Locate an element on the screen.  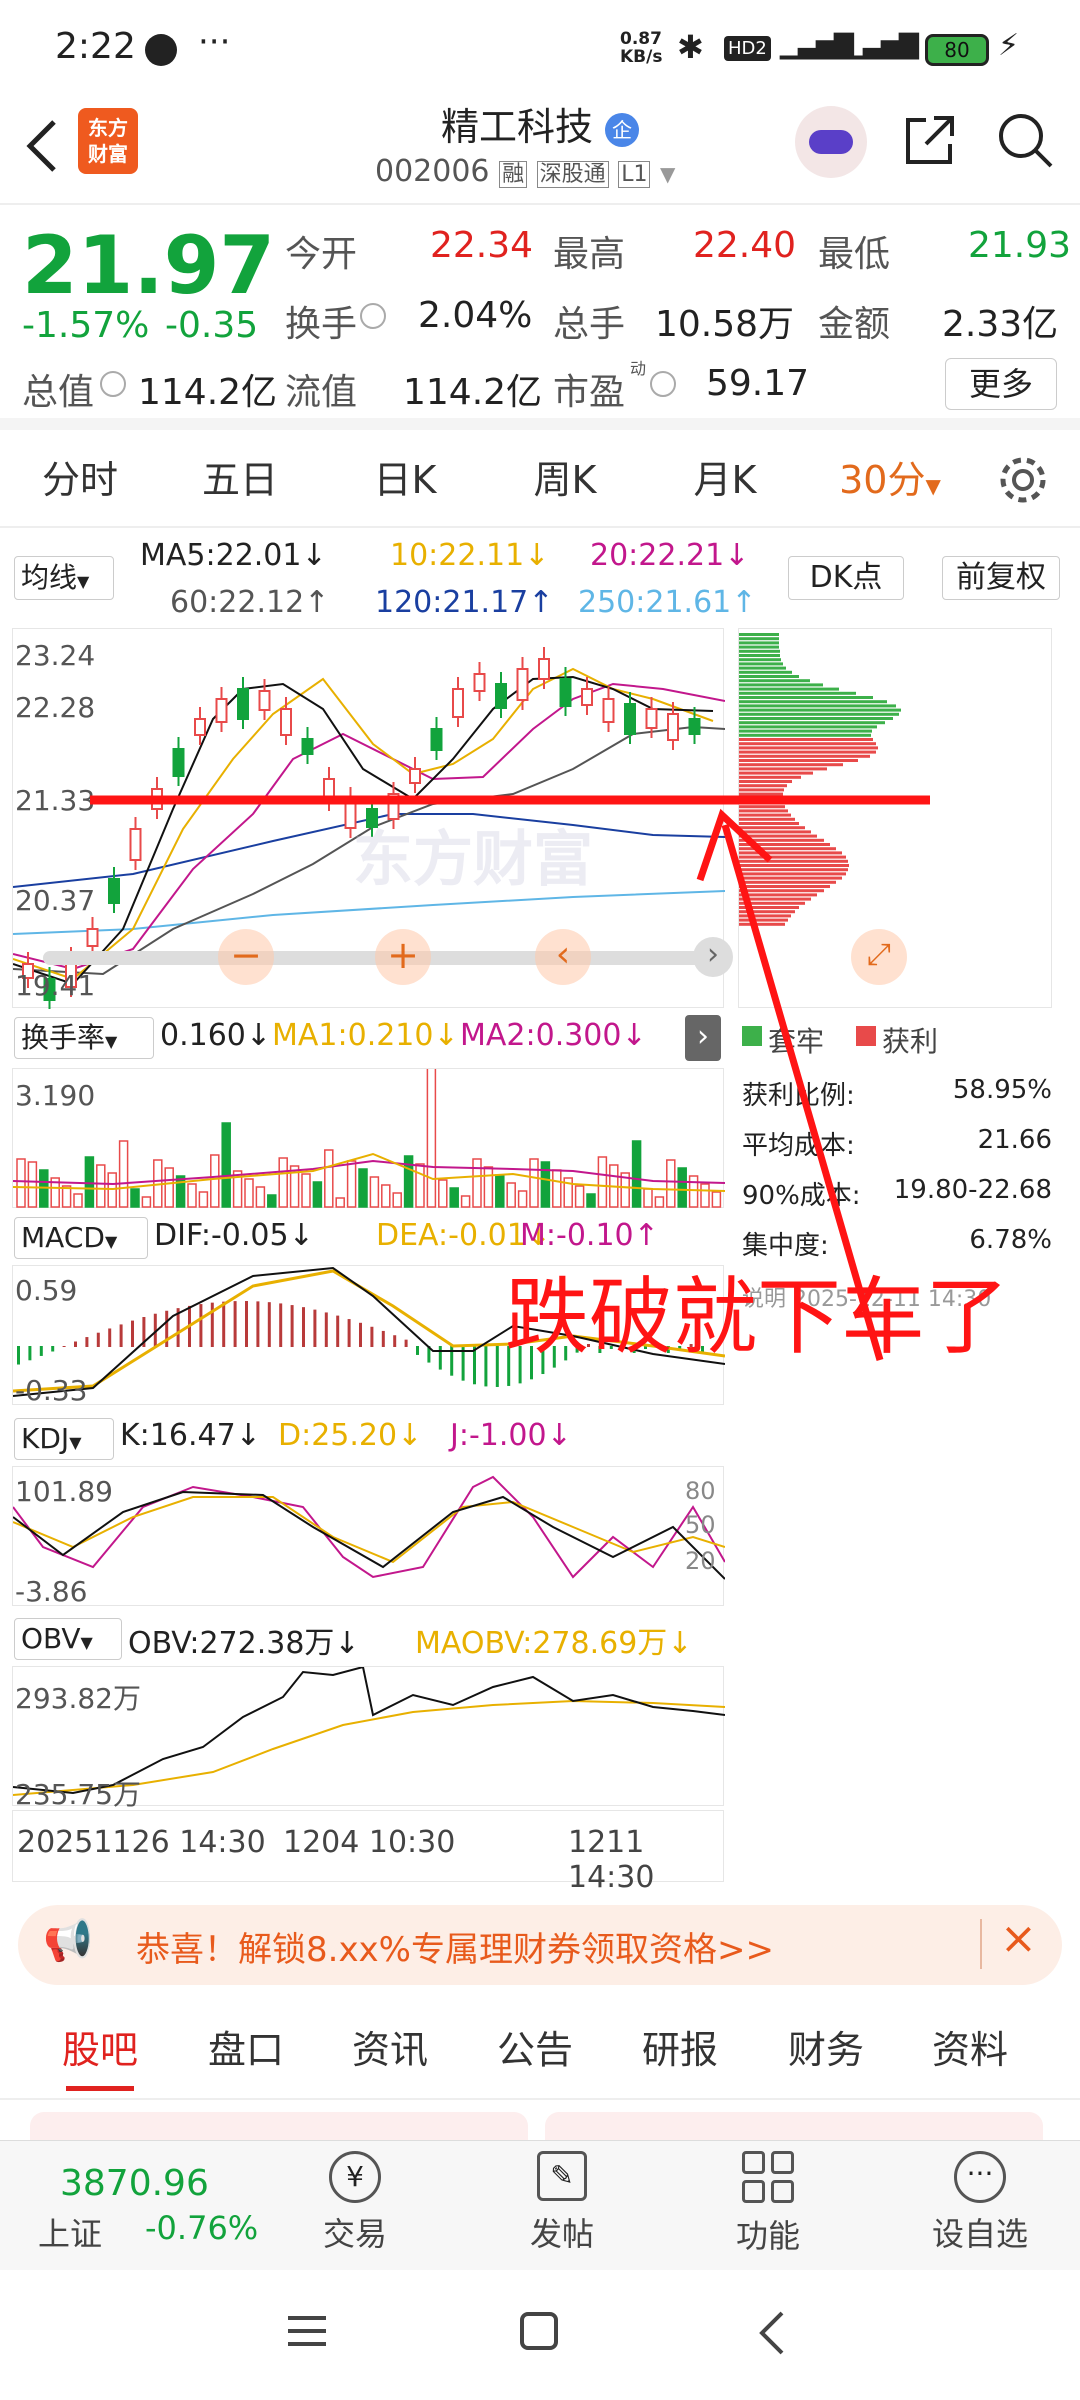
expand-panel-icon: › is located at coordinates (703, 1038).